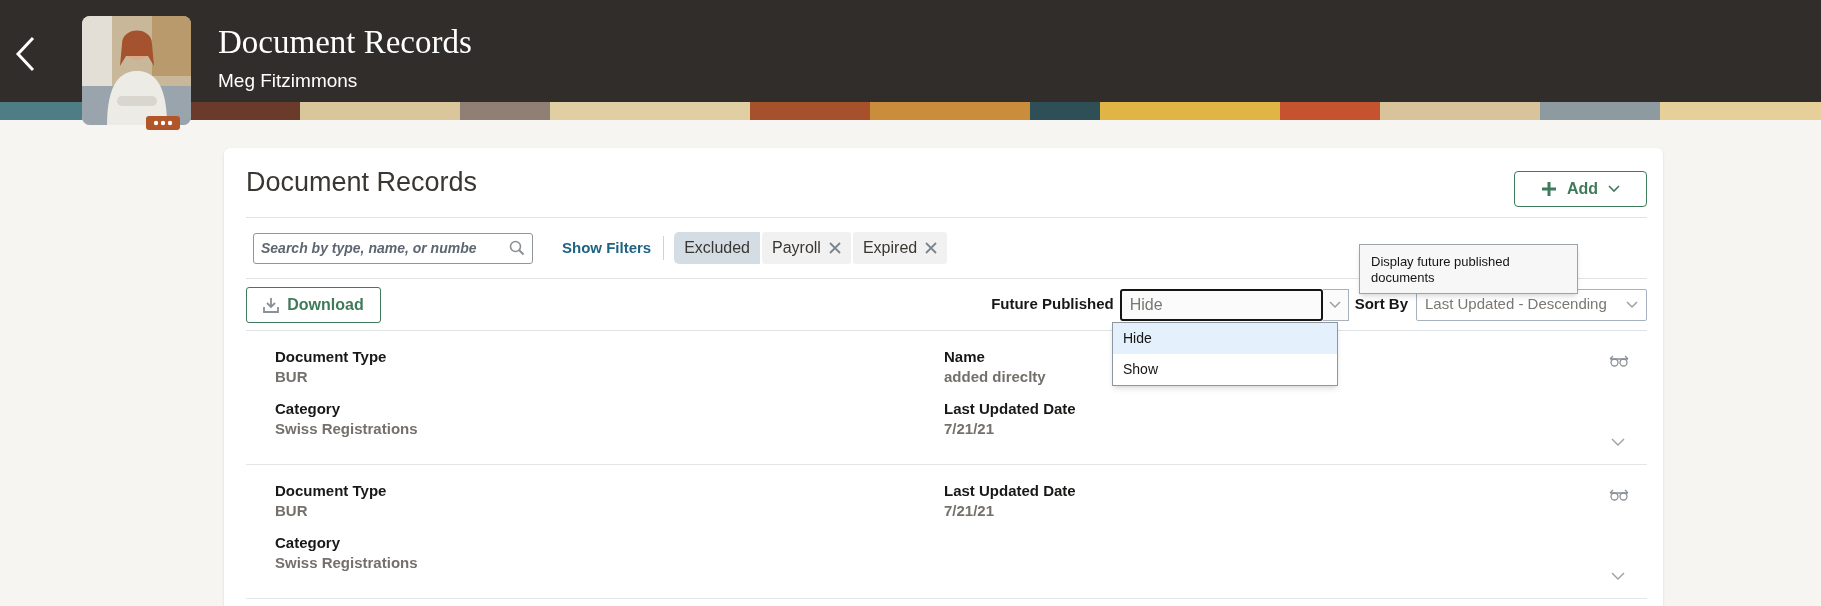  I want to click on filter-chip: Excluded, so click(717, 248).